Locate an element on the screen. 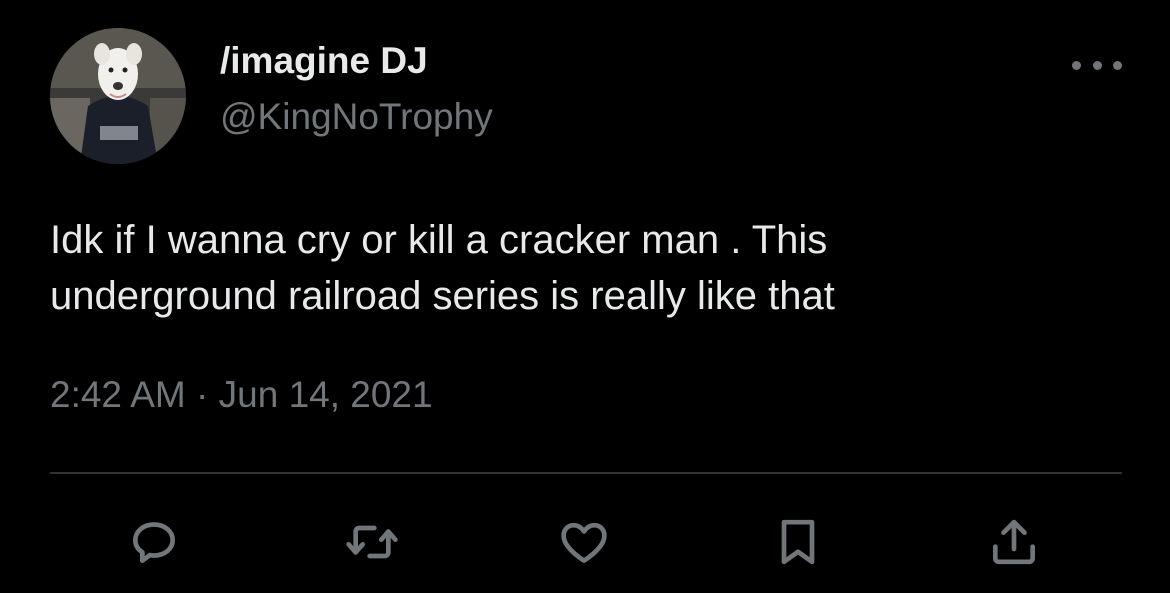 This screenshot has height=593, width=1170. divider is located at coordinates (586, 473).